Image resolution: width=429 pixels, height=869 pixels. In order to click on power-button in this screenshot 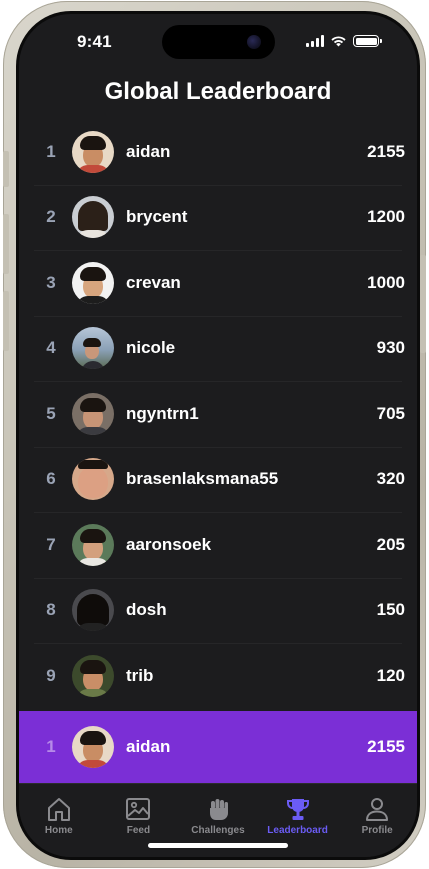, I will do `click(423, 304)`.